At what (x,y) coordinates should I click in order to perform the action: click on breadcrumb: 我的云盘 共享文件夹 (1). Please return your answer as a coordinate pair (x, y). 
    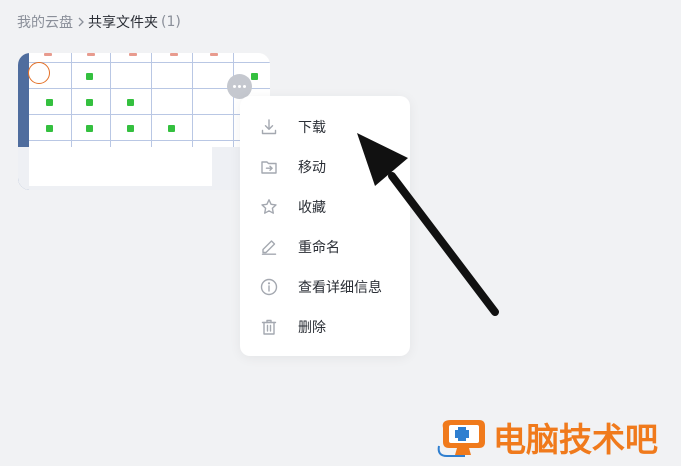
    Looking at the image, I should click on (99, 22).